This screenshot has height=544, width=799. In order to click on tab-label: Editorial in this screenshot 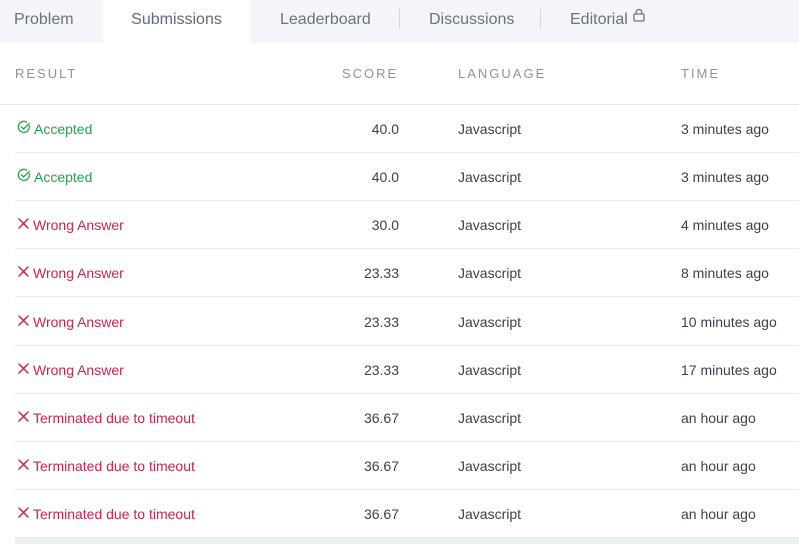, I will do `click(599, 19)`.